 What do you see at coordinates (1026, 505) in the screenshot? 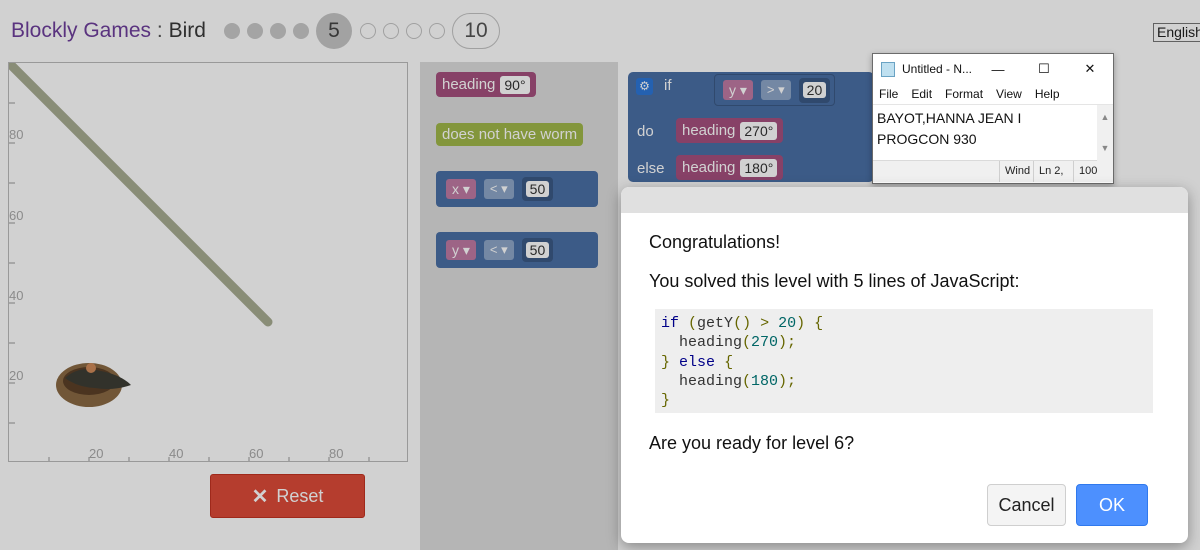
I see `cancel-button: Cancel` at bounding box center [1026, 505].